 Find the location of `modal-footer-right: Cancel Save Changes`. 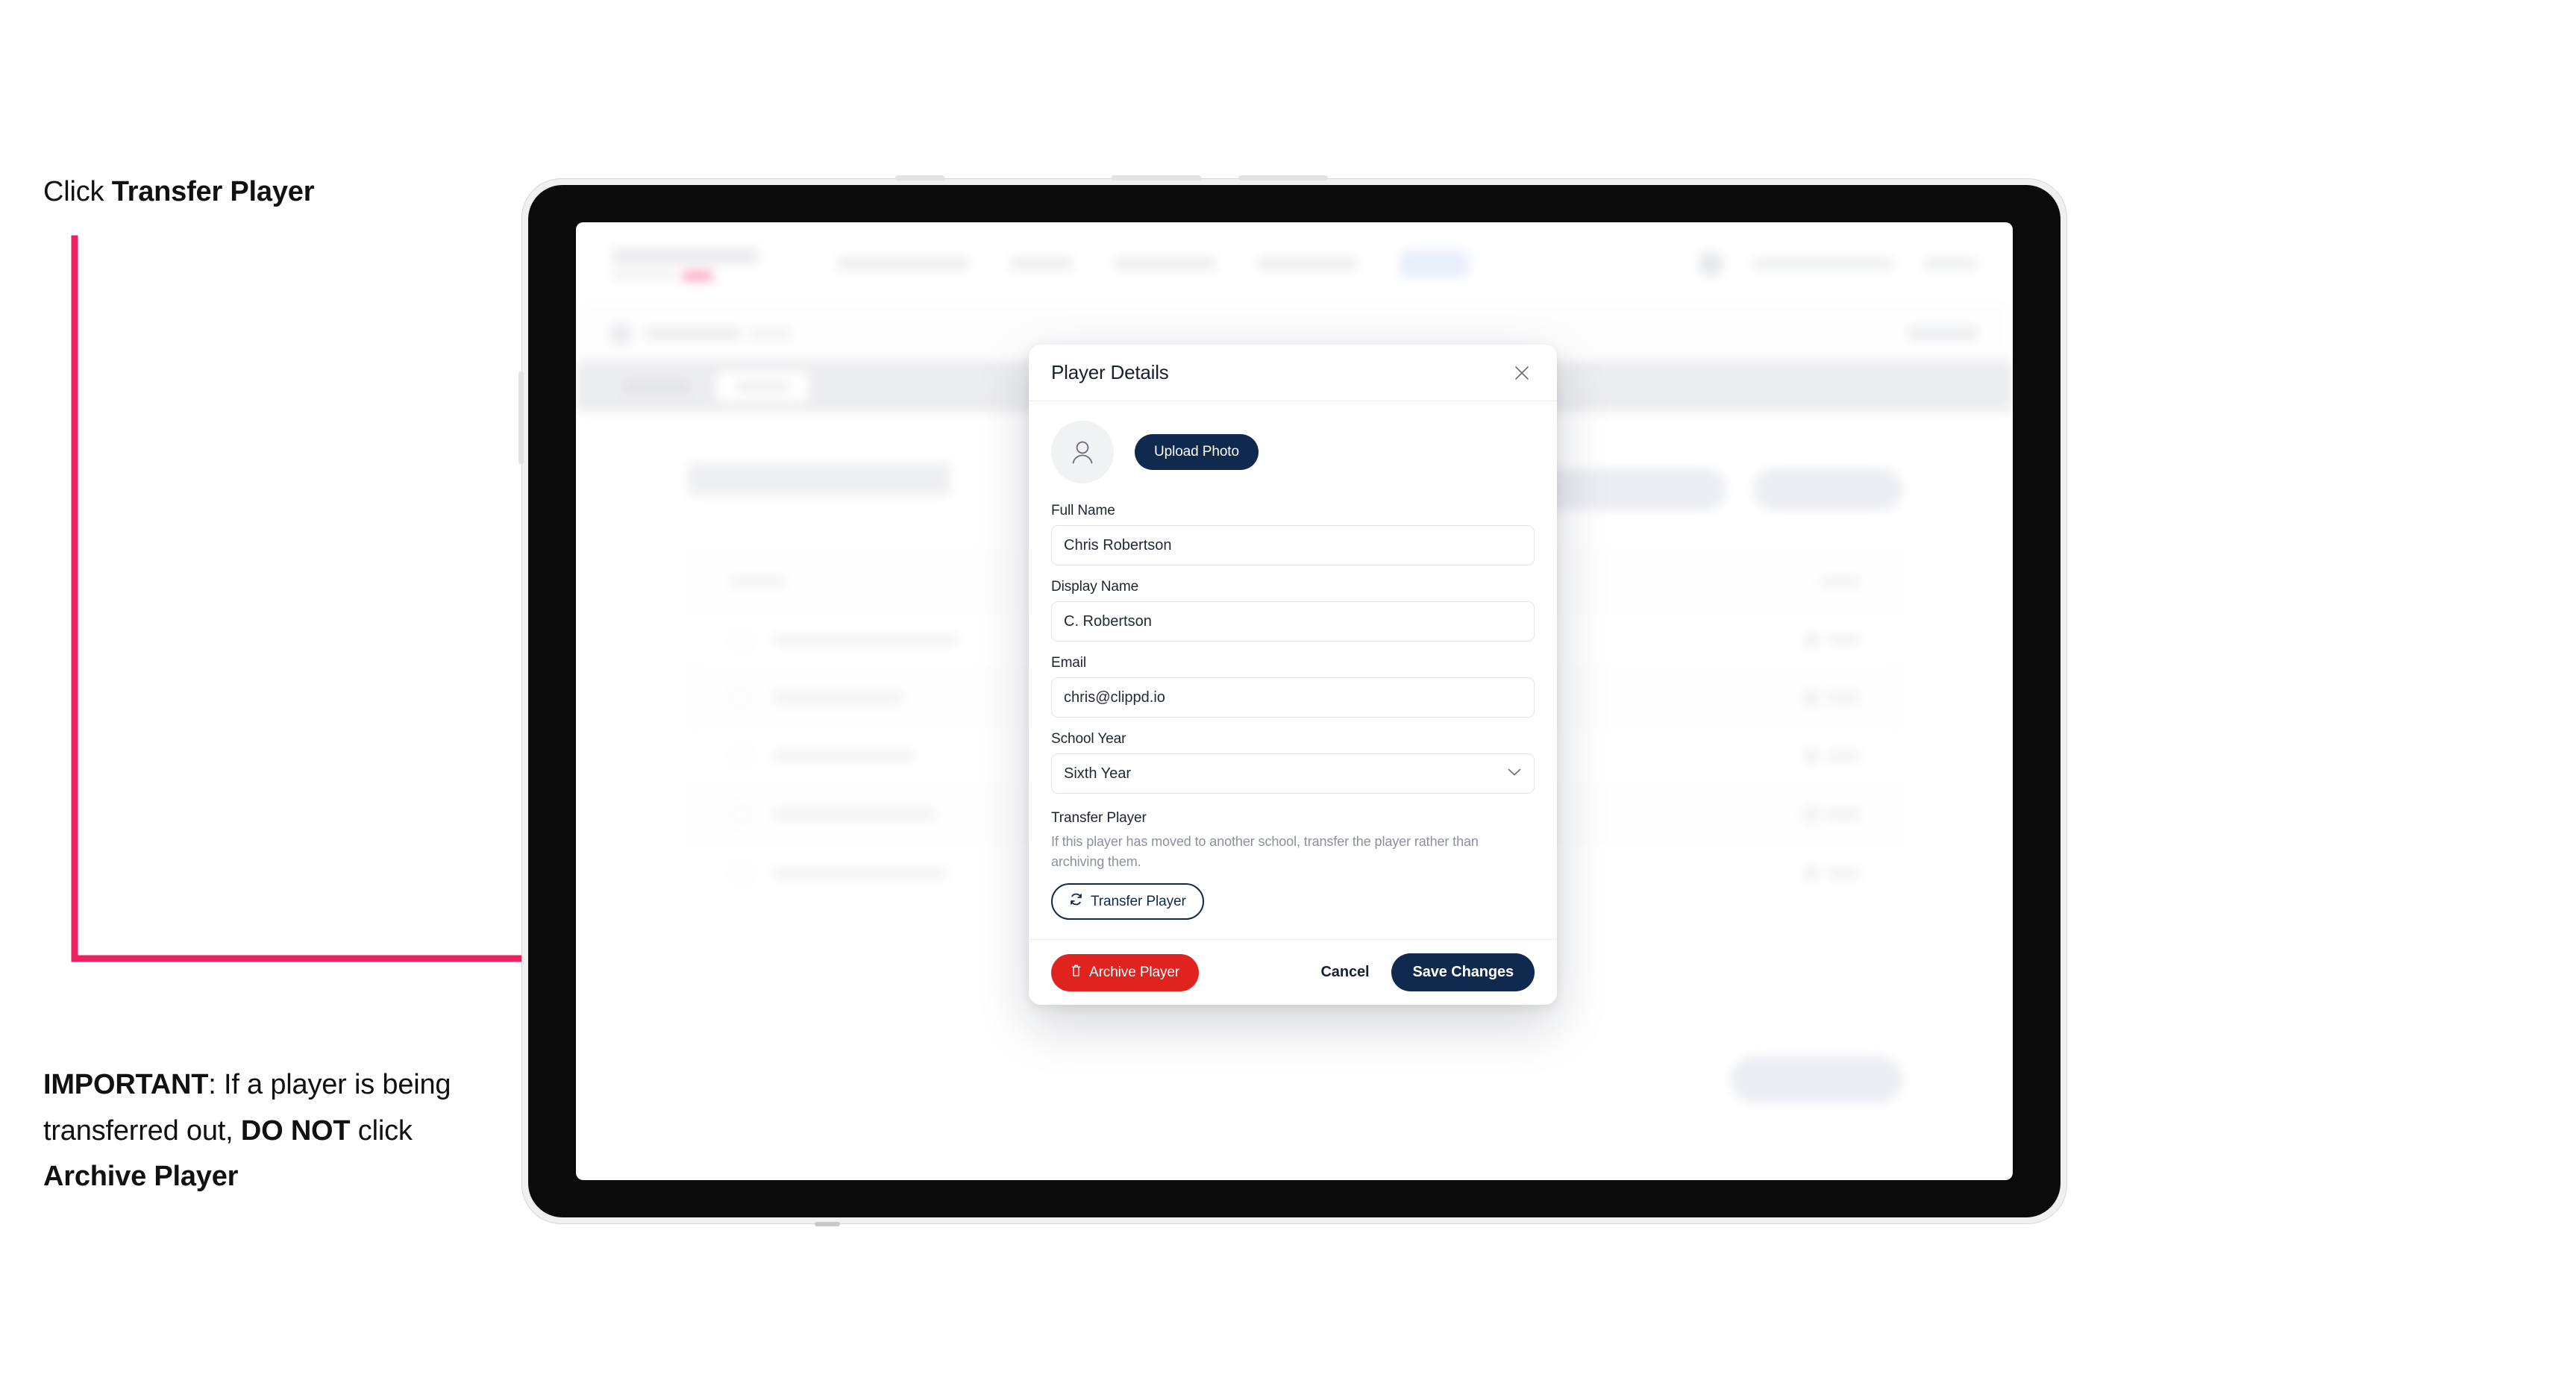

modal-footer-right: Cancel Save Changes is located at coordinates (1427, 972).